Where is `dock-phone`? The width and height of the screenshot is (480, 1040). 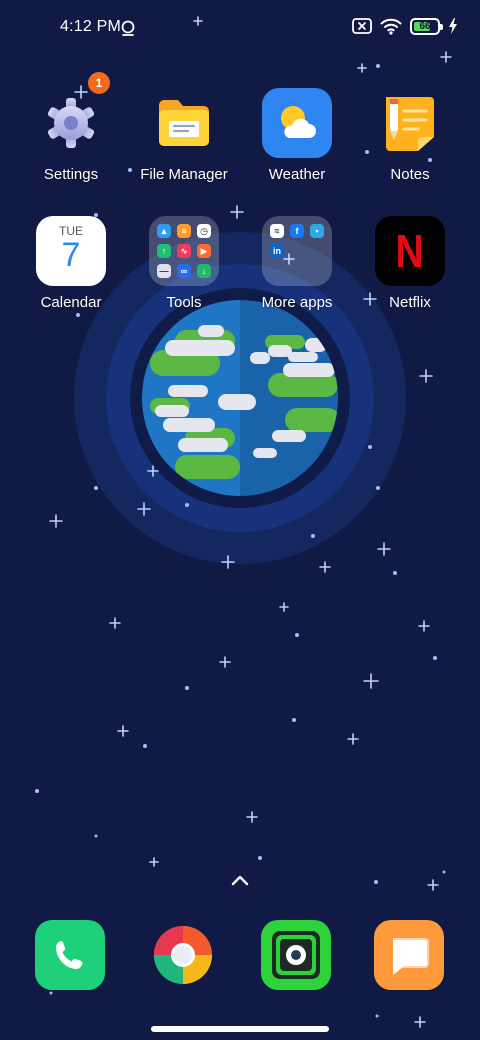 dock-phone is located at coordinates (70, 955).